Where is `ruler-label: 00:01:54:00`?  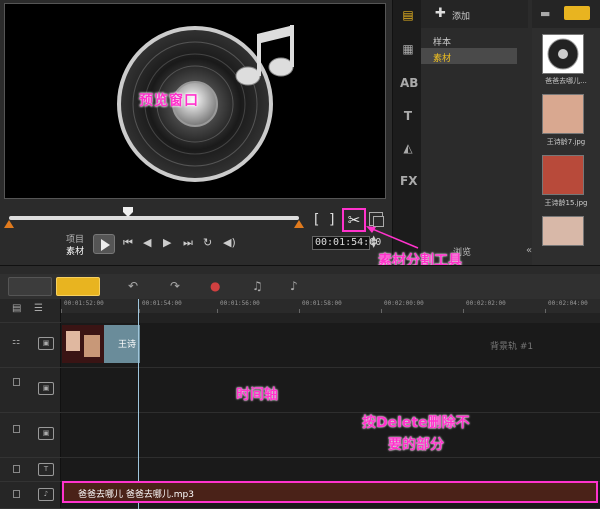
ruler-label: 00:01:54:00 is located at coordinates (162, 303).